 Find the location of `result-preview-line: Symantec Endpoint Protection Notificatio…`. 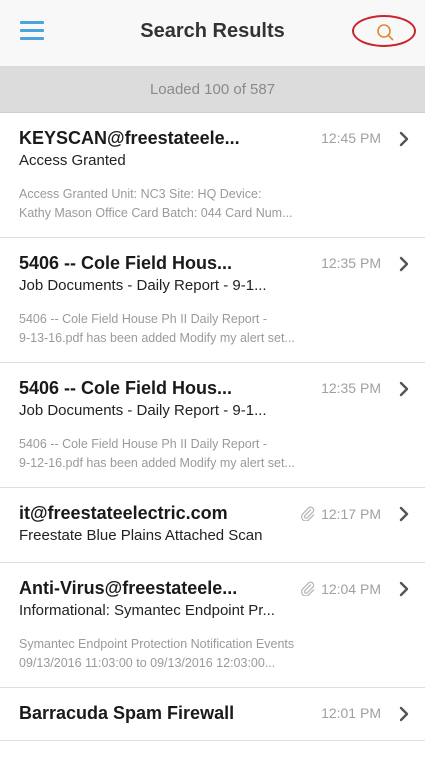

result-preview-line: Symantec Endpoint Protection Notificatio… is located at coordinates (157, 644).